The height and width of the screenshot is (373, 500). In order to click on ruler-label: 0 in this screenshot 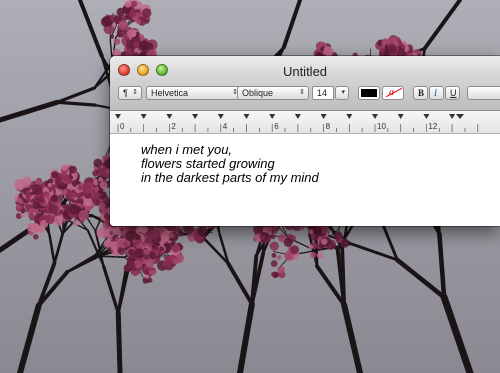, I will do `click(122, 126)`.